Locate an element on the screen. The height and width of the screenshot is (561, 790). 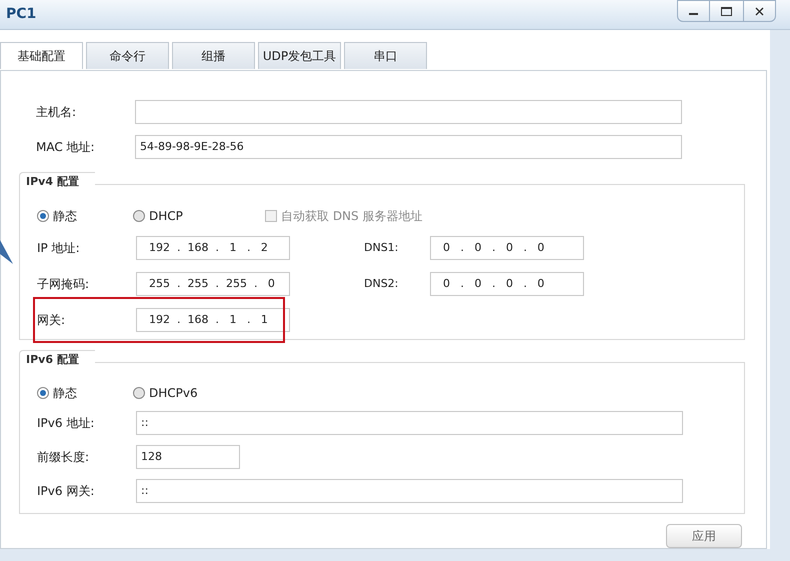
tab: 命令行 is located at coordinates (127, 55).